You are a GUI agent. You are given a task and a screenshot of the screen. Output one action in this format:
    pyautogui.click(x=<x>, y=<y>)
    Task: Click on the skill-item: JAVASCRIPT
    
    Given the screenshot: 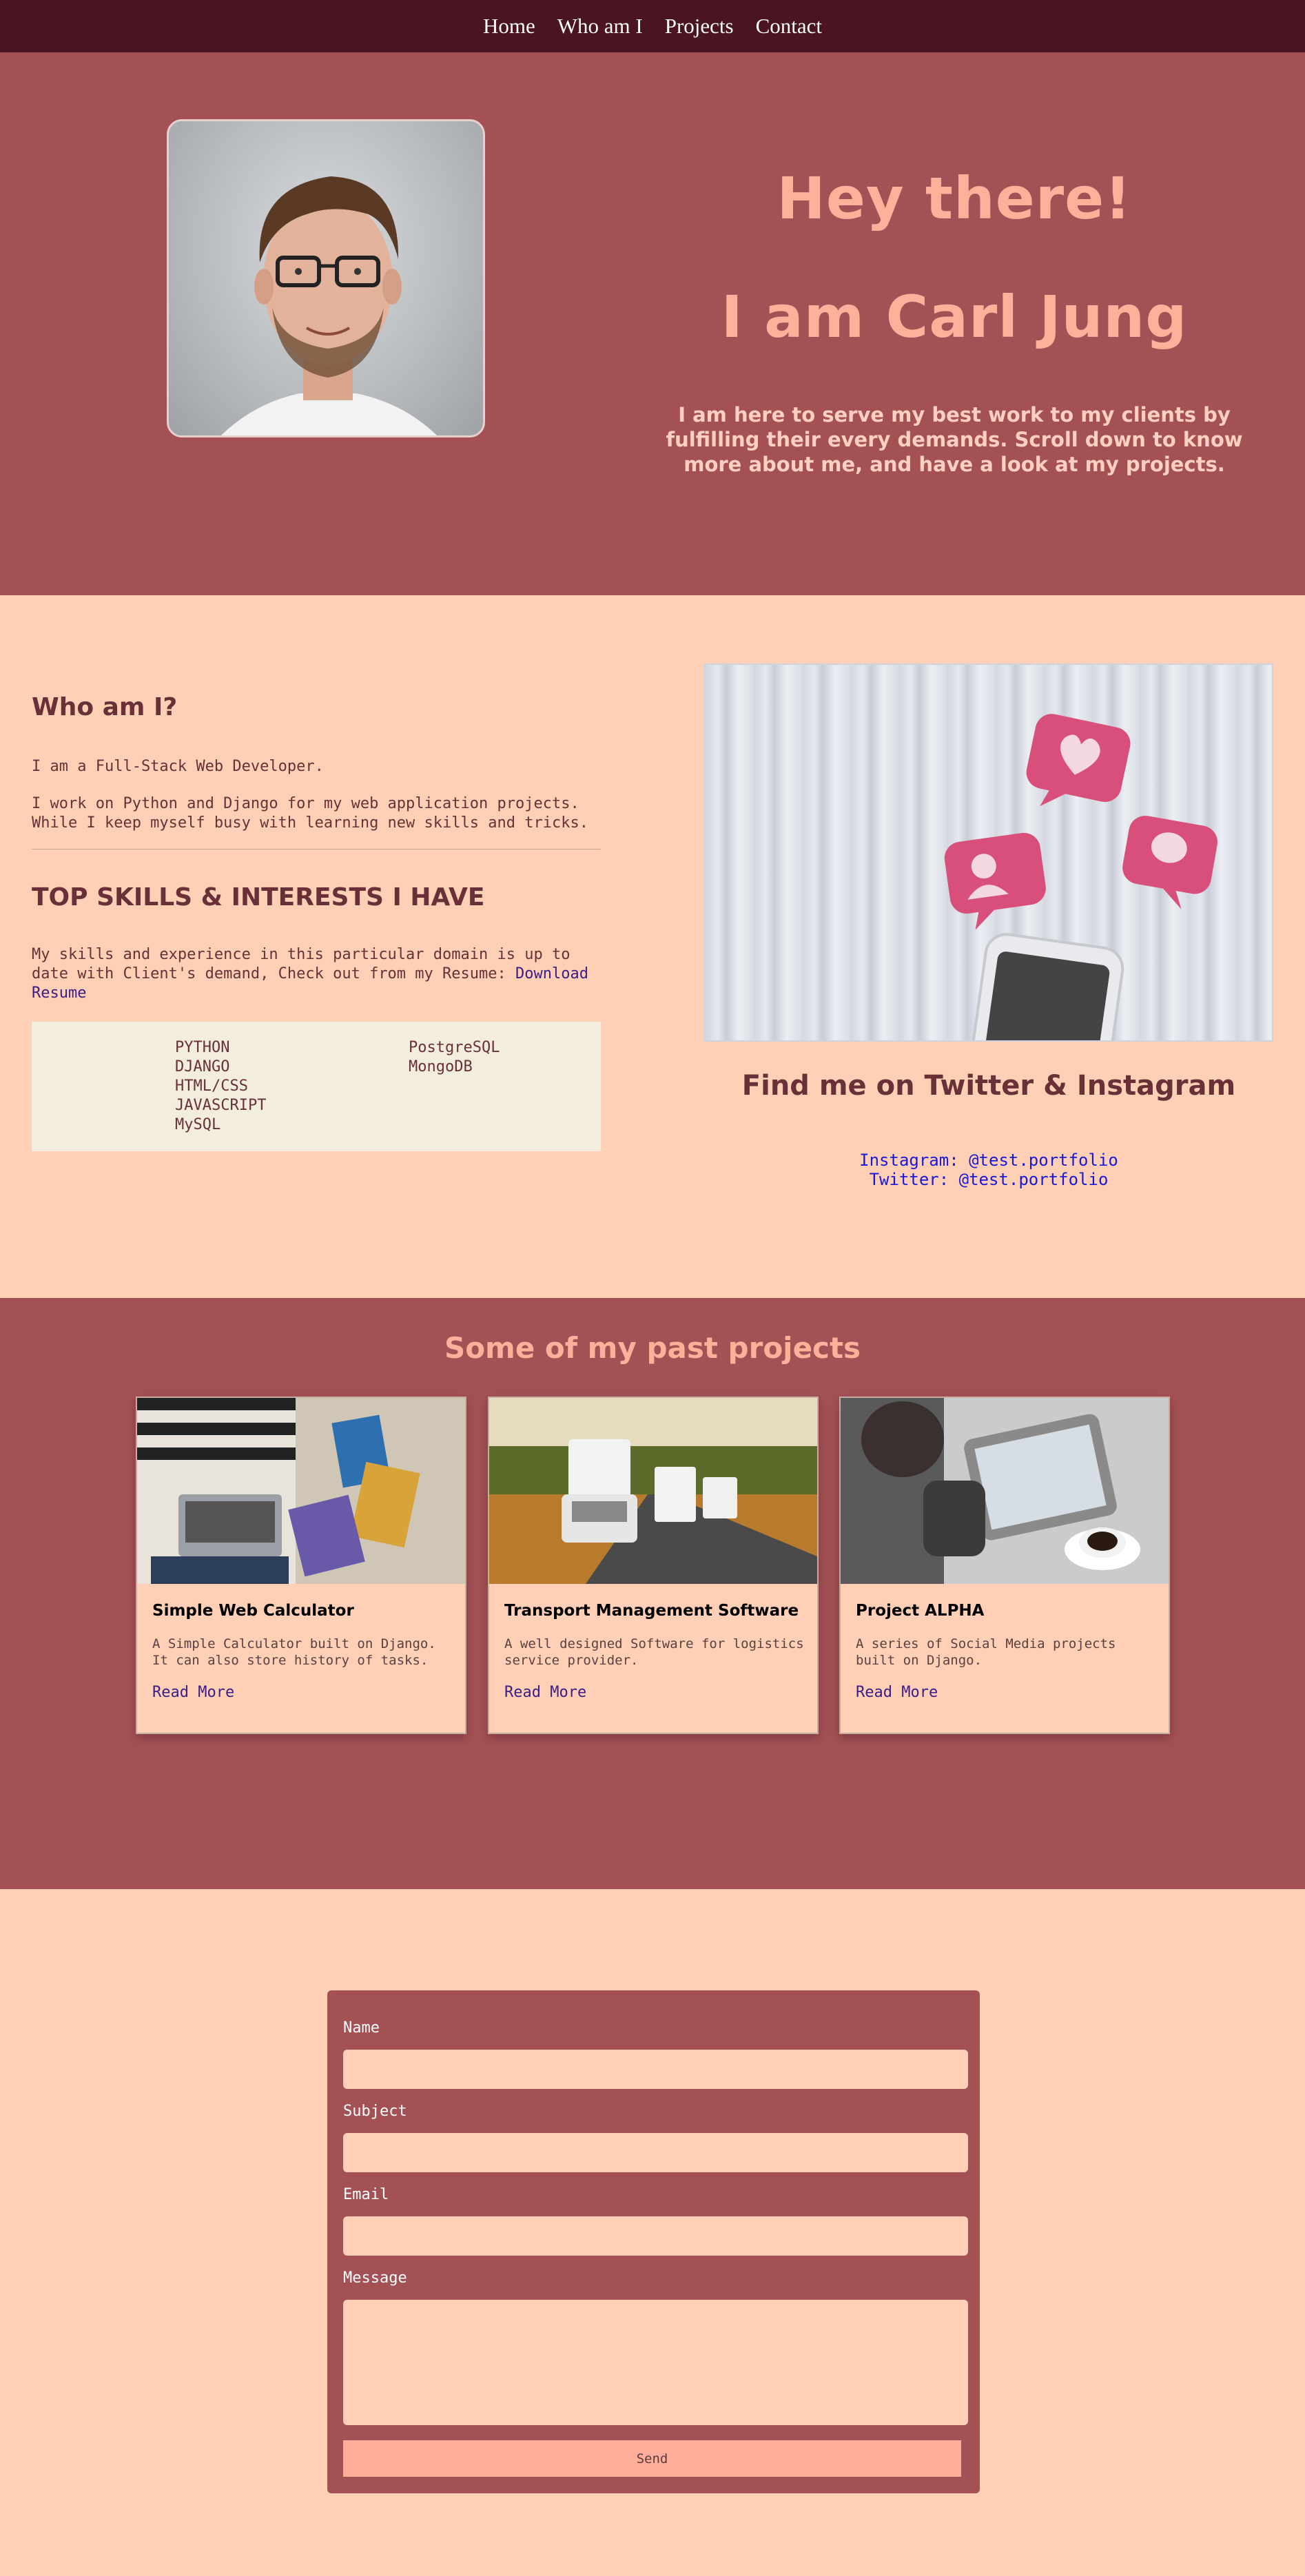 What is the action you would take?
    pyautogui.click(x=221, y=1105)
    